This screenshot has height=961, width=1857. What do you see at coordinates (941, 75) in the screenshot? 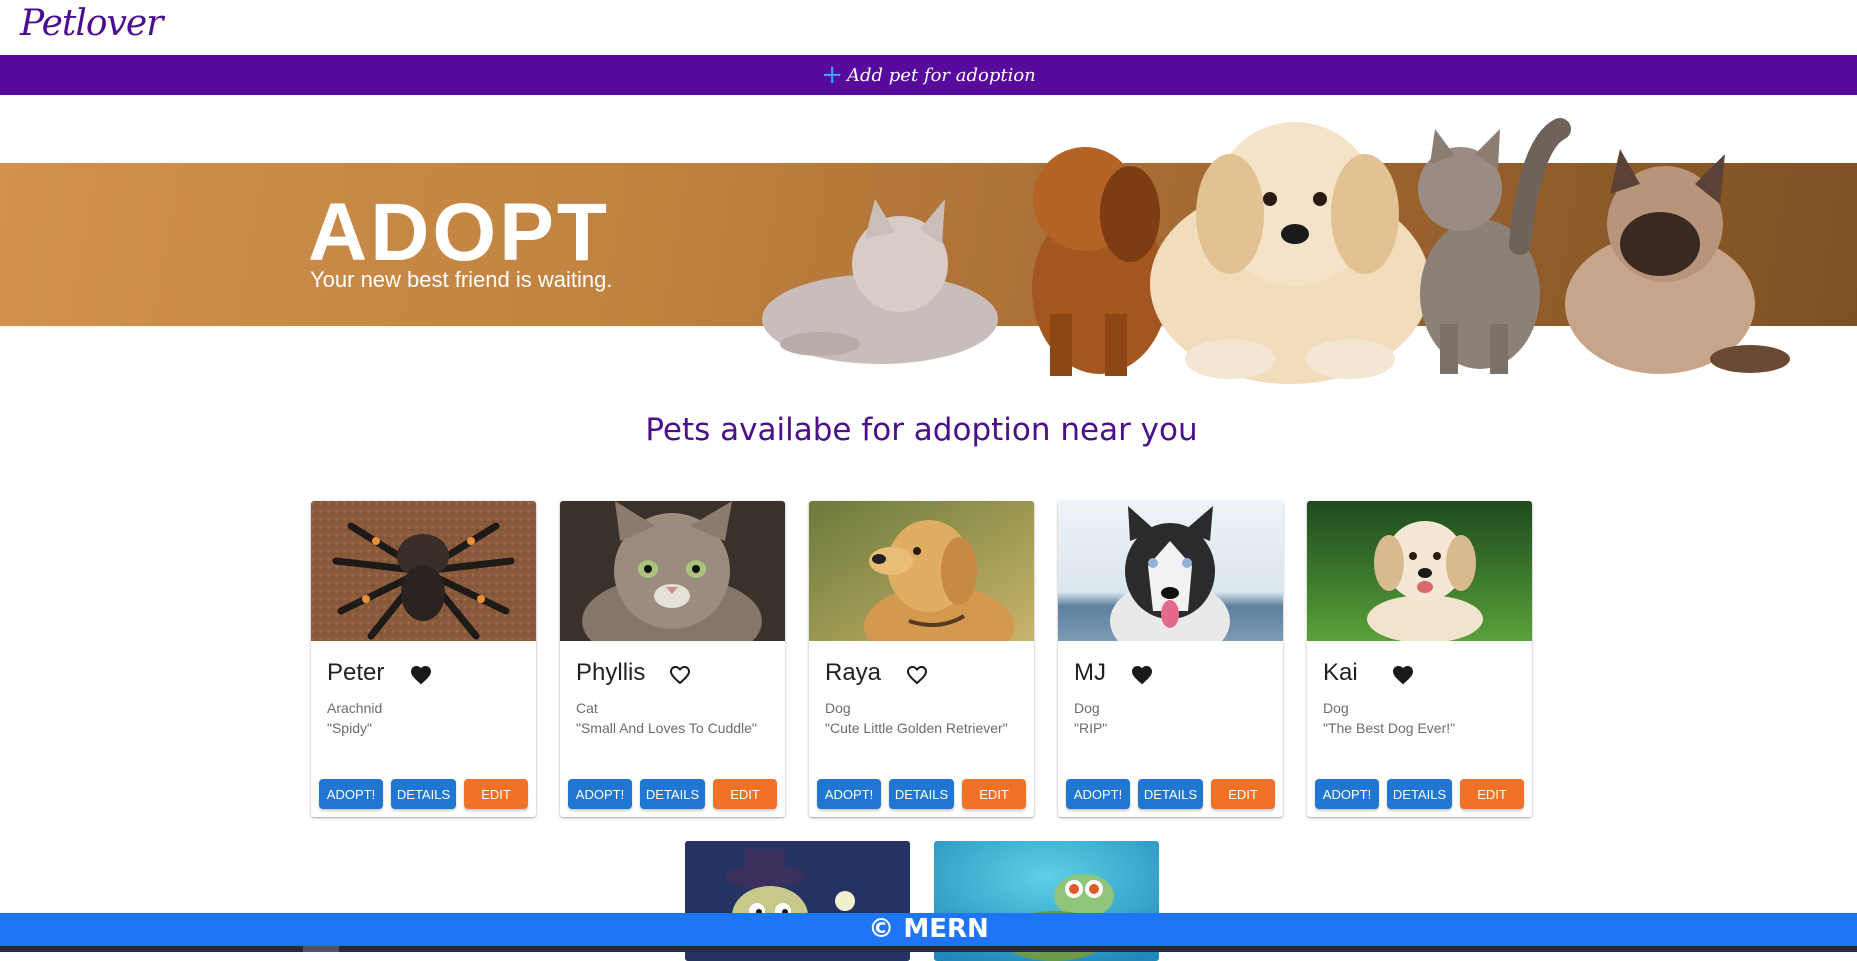
I see `add-pet-label: Add pet for adoption` at bounding box center [941, 75].